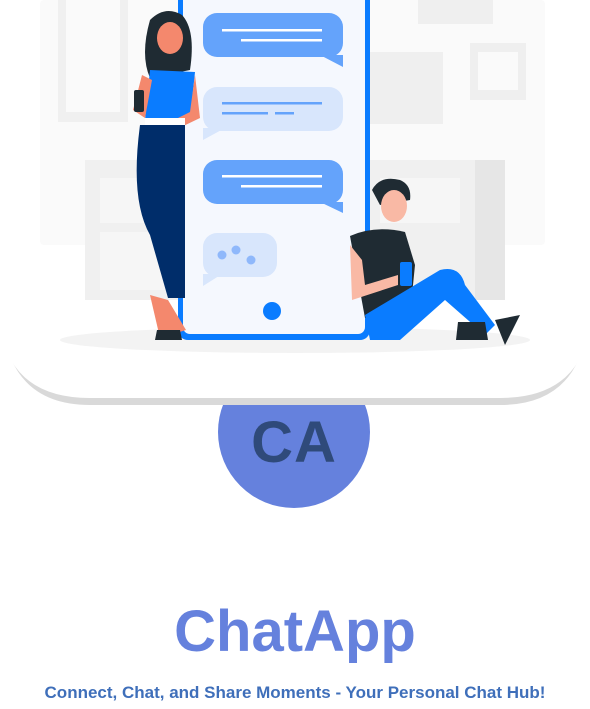 The image size is (590, 709). Describe the element at coordinates (294, 442) in the screenshot. I see `logo-initials: CA` at that location.